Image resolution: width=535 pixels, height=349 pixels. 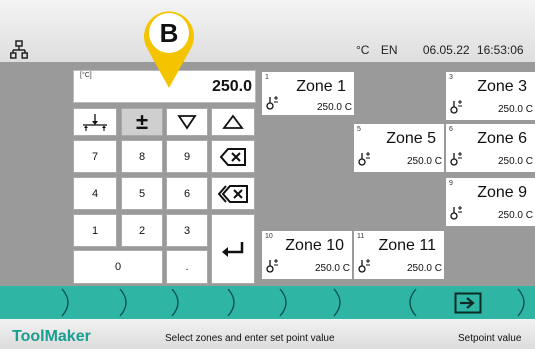 What do you see at coordinates (502, 192) in the screenshot?
I see `zone-name: Zone 9` at bounding box center [502, 192].